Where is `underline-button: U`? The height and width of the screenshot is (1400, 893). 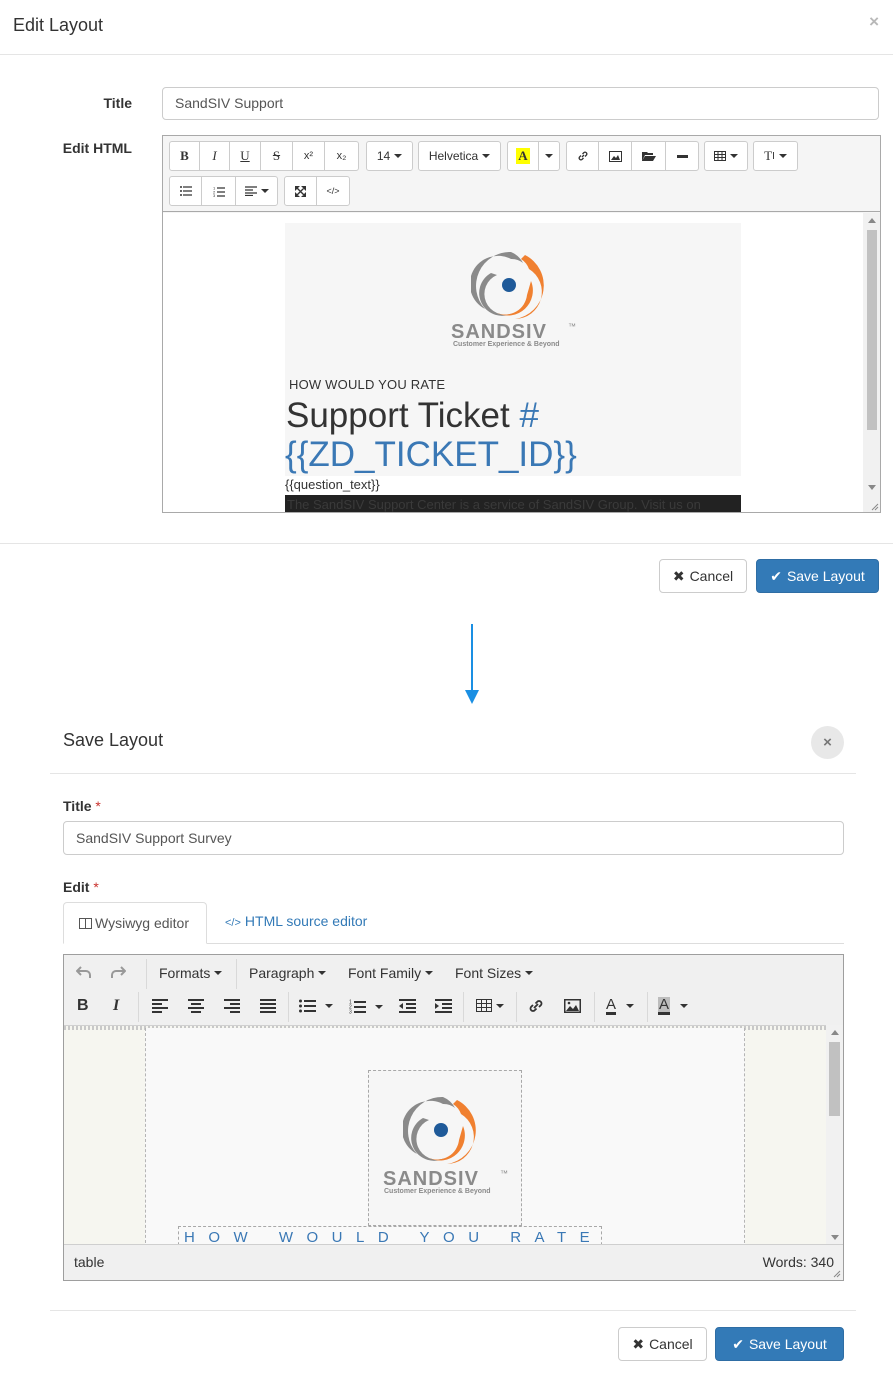 underline-button: U is located at coordinates (245, 156).